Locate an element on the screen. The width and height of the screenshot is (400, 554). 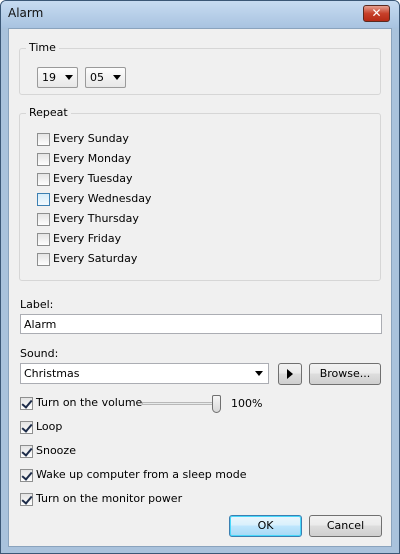
hour-select: 19 is located at coordinates (57, 77).